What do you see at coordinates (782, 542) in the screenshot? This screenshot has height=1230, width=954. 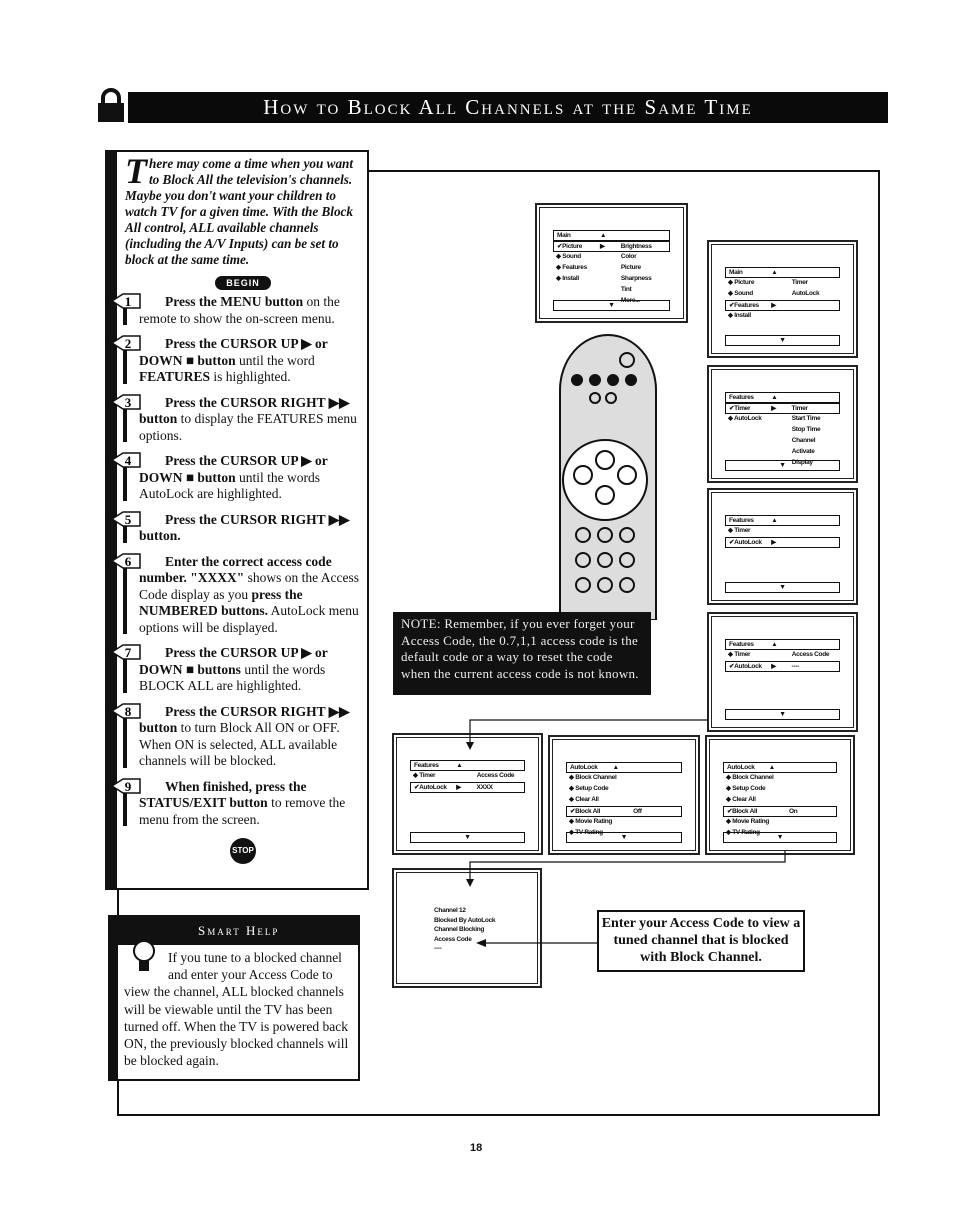 I see `menu-row: ✔AutoLock ▶` at bounding box center [782, 542].